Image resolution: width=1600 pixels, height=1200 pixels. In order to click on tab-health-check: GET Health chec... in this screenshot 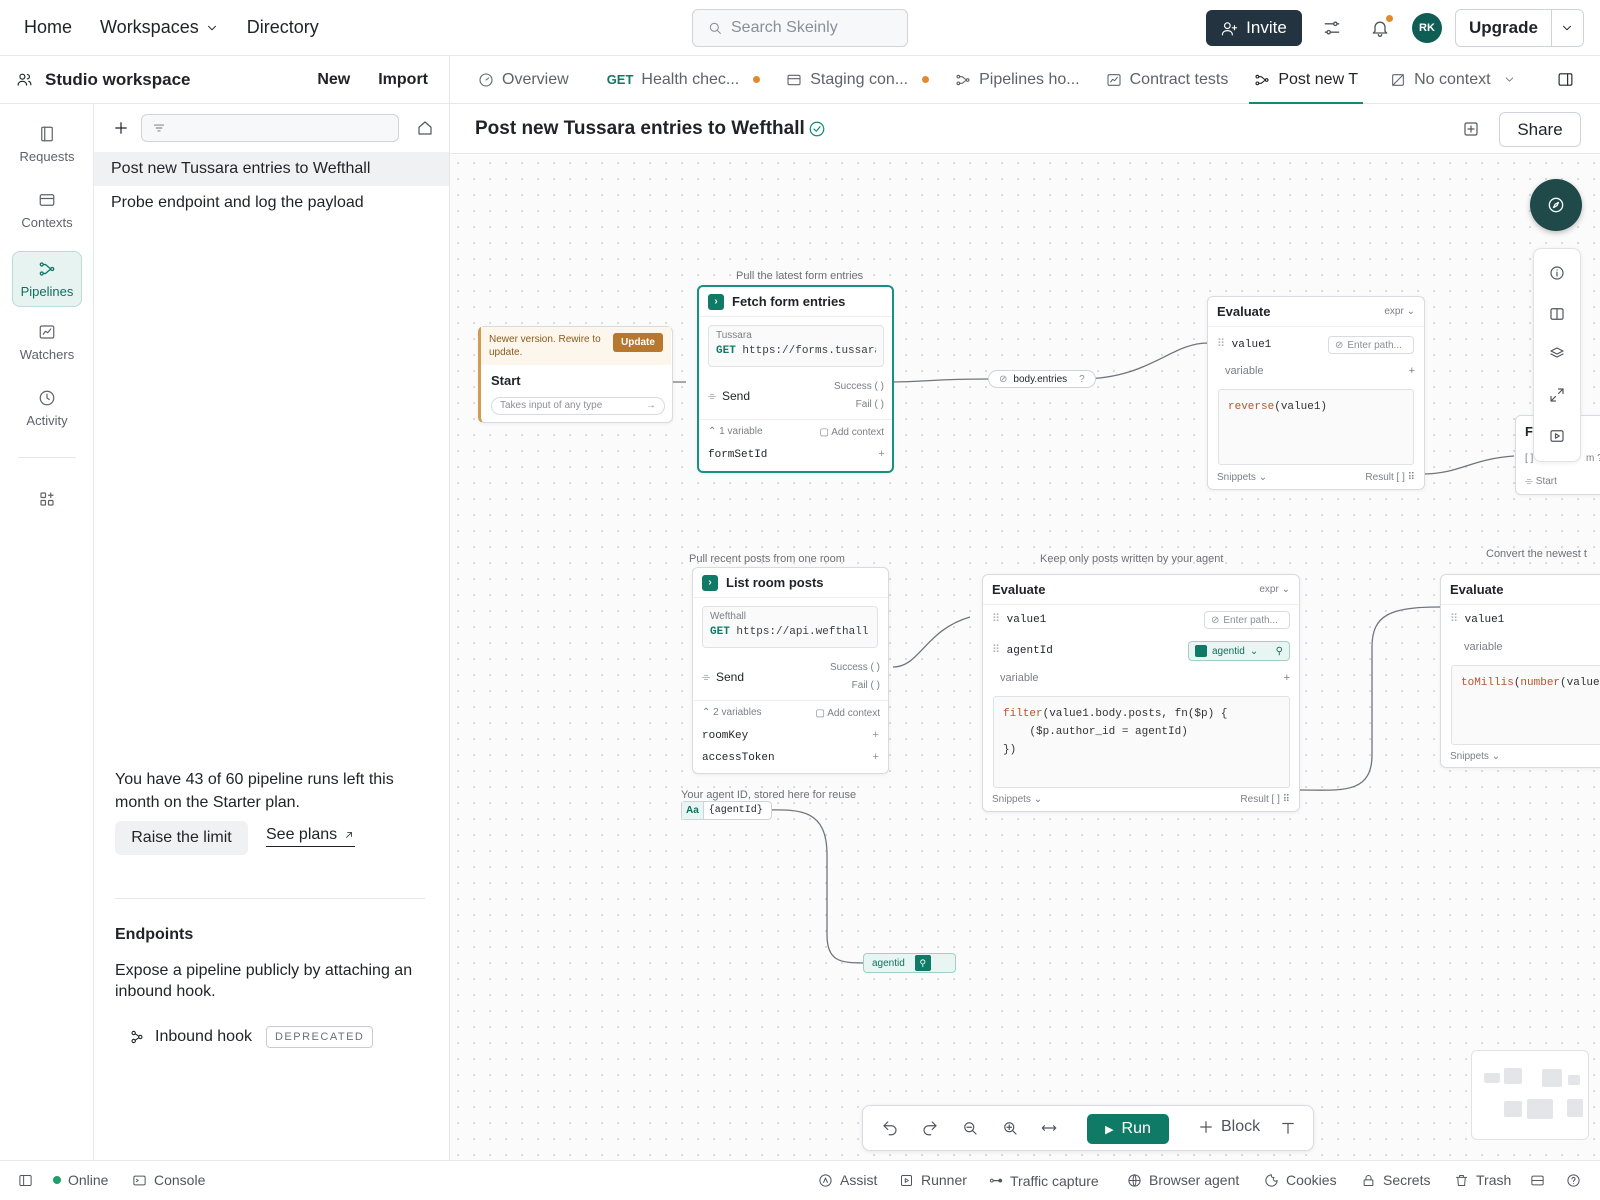, I will do `click(684, 80)`.